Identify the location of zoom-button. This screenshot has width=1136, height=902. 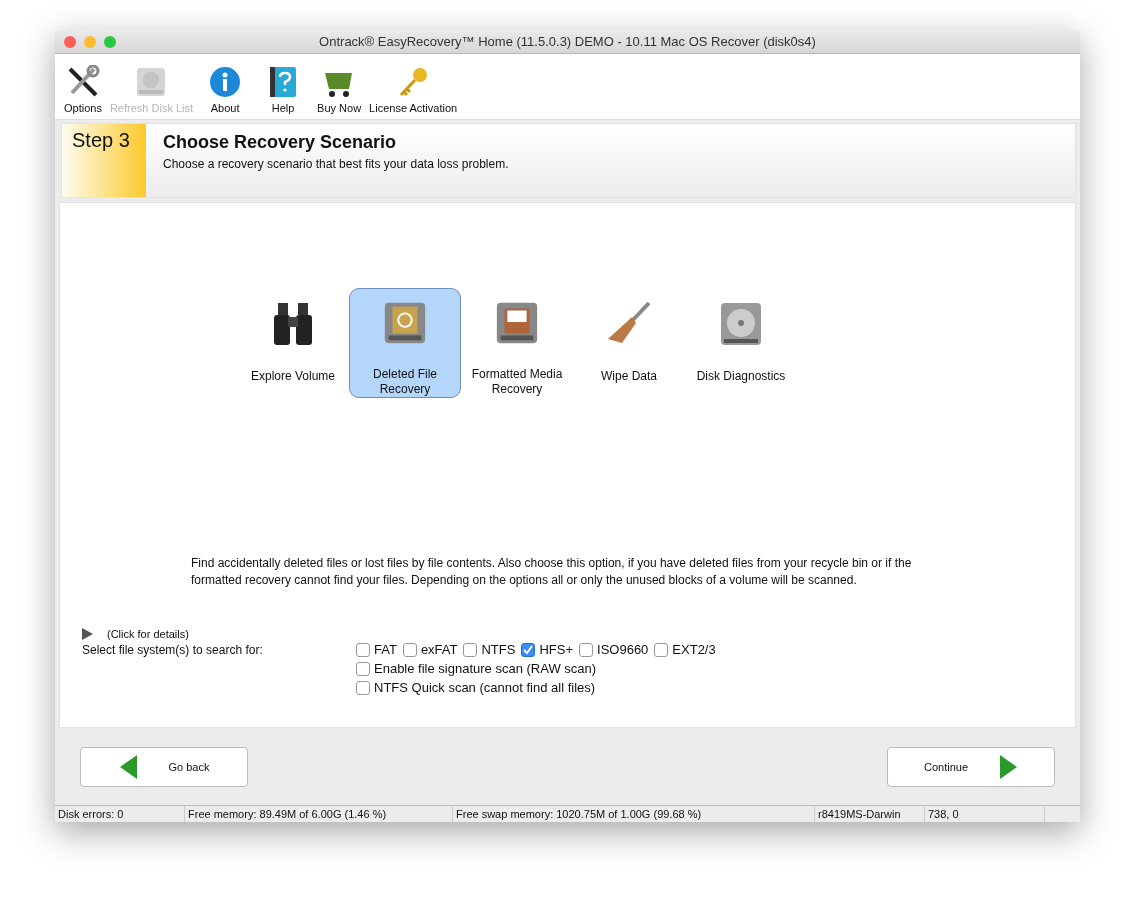
(110, 42).